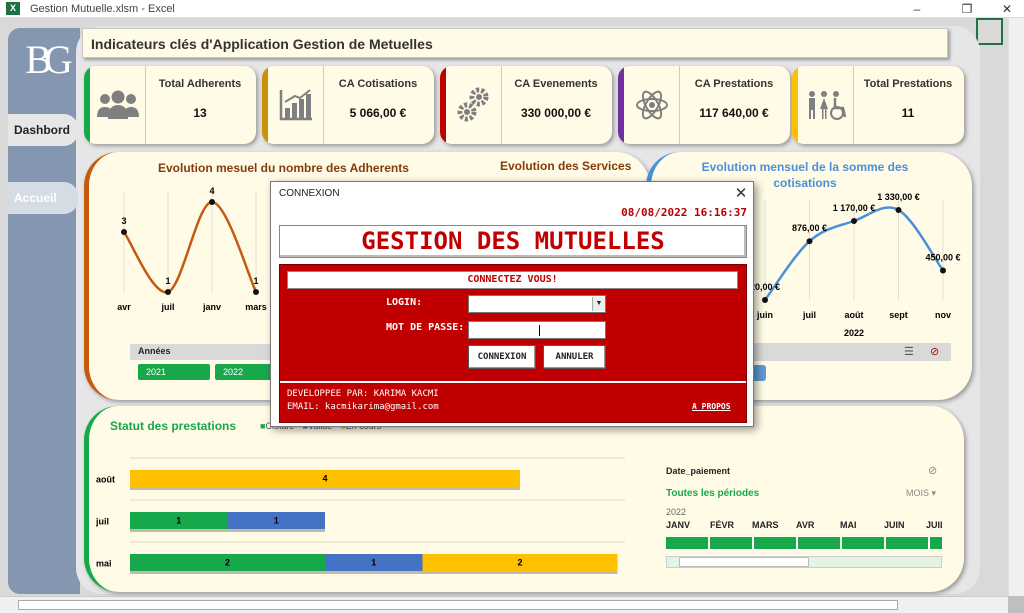 The height and width of the screenshot is (613, 1024). What do you see at coordinates (43, 130) in the screenshot?
I see `tab-dashbord: Dashbord` at bounding box center [43, 130].